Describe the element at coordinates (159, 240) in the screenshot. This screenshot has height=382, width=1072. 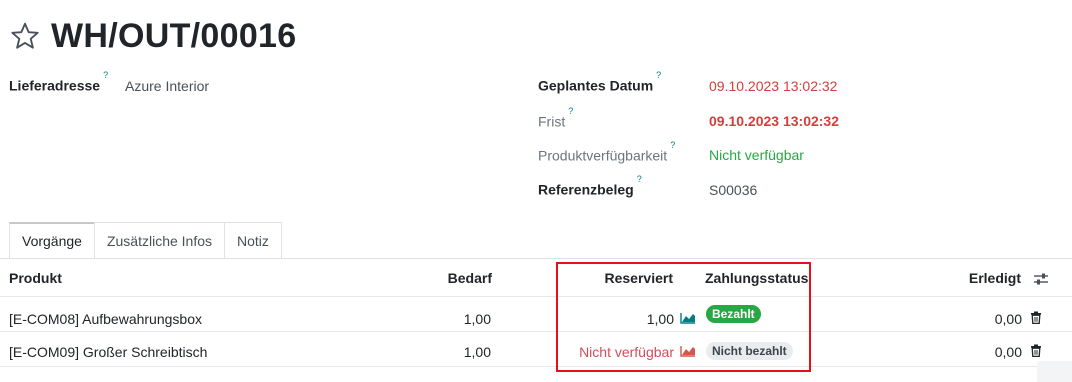
I see `tab-additional-info: Zusätzliche Infos` at that location.